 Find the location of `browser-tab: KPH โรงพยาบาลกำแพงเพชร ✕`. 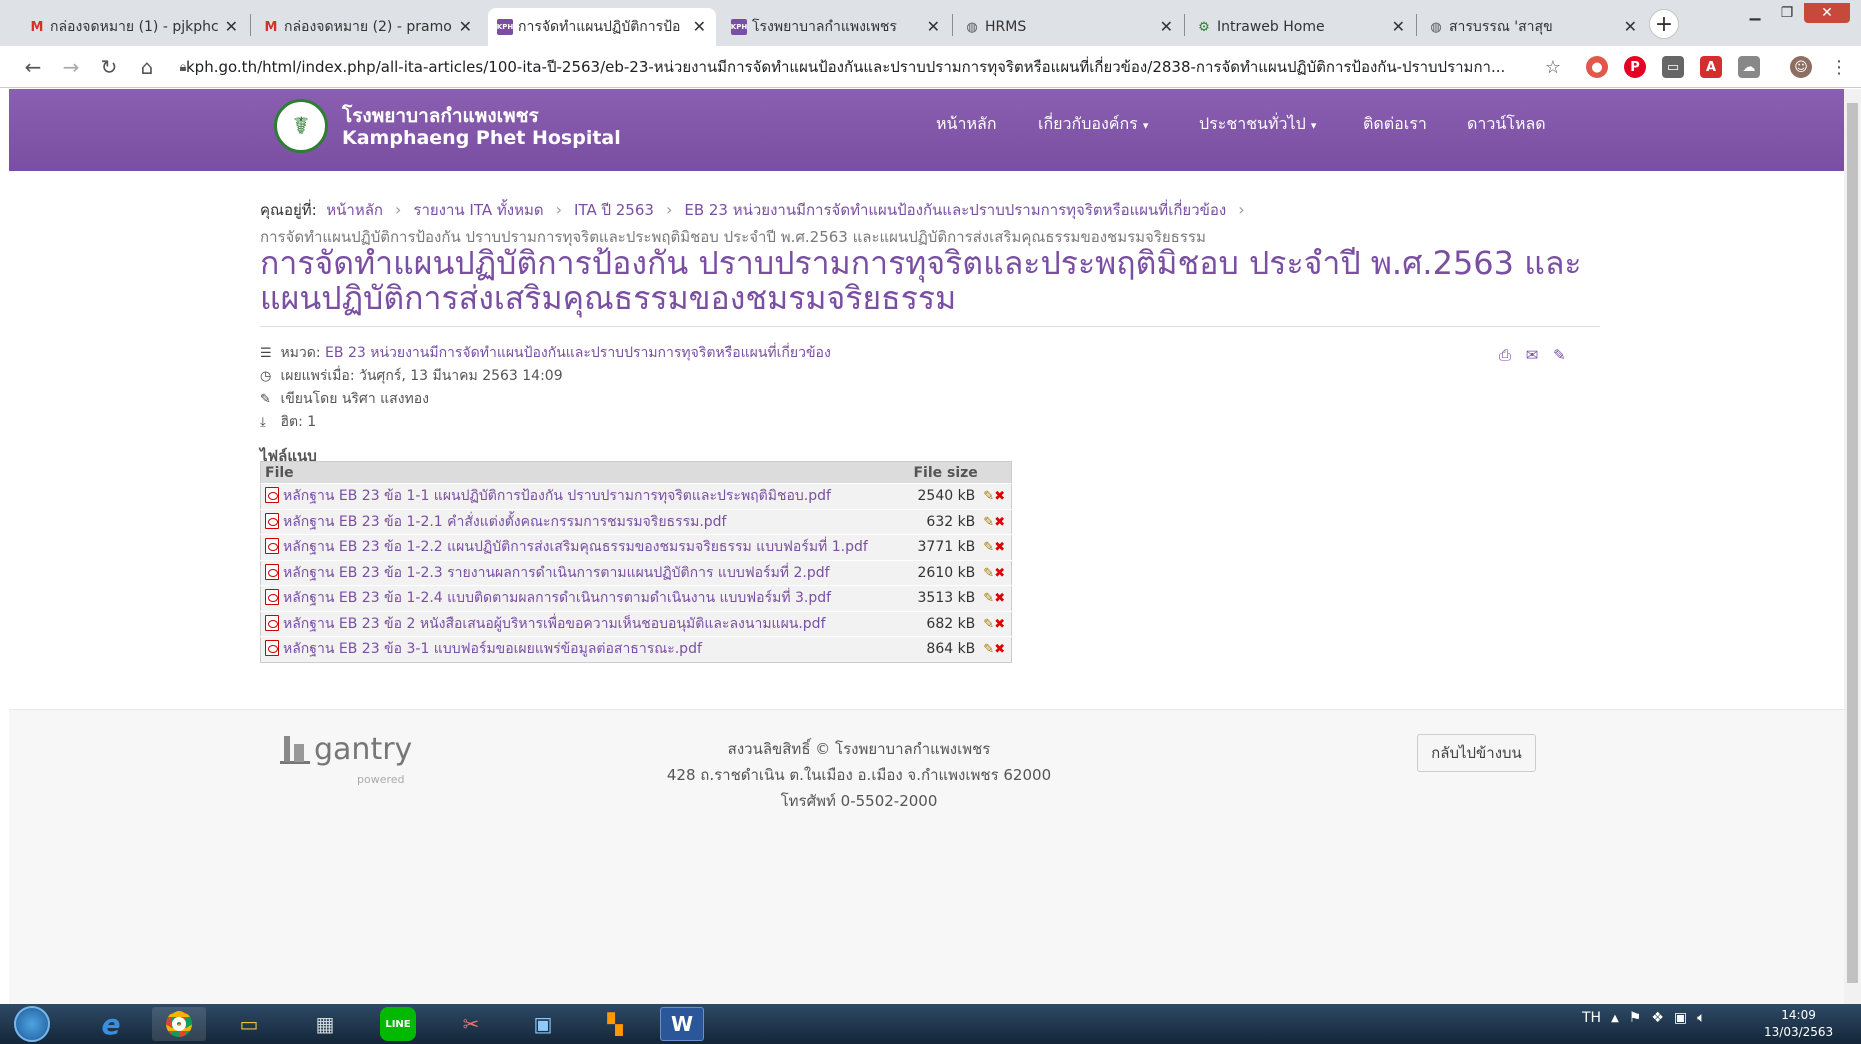

browser-tab: KPH โรงพยาบาลกำแพงเพชร ✕ is located at coordinates (836, 27).